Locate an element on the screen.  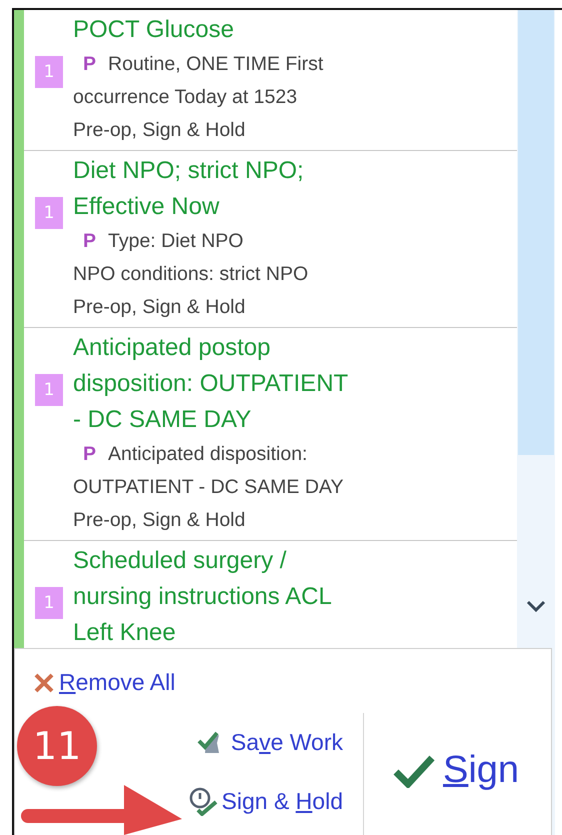
close-icon is located at coordinates (44, 683).